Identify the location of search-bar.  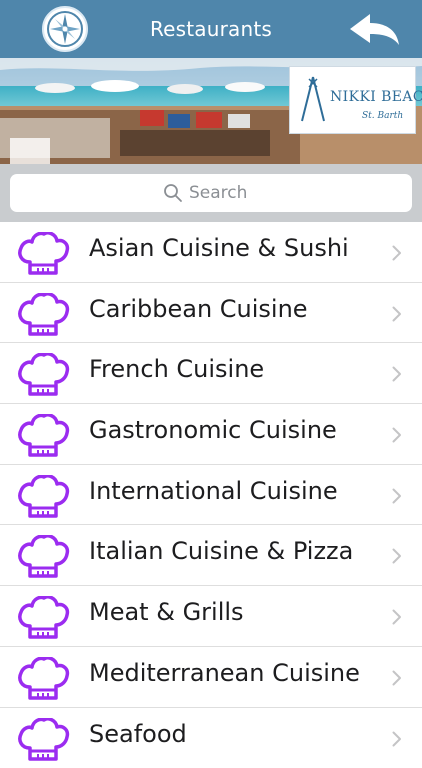
(211, 193).